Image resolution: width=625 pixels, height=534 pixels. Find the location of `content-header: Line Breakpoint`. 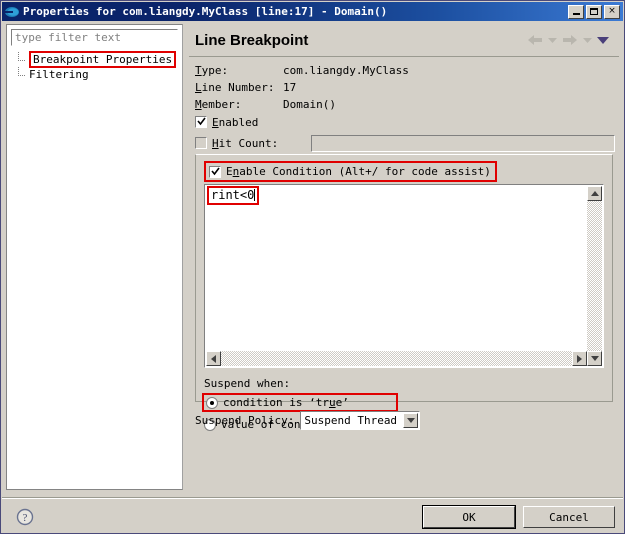

content-header: Line Breakpoint is located at coordinates (404, 40).